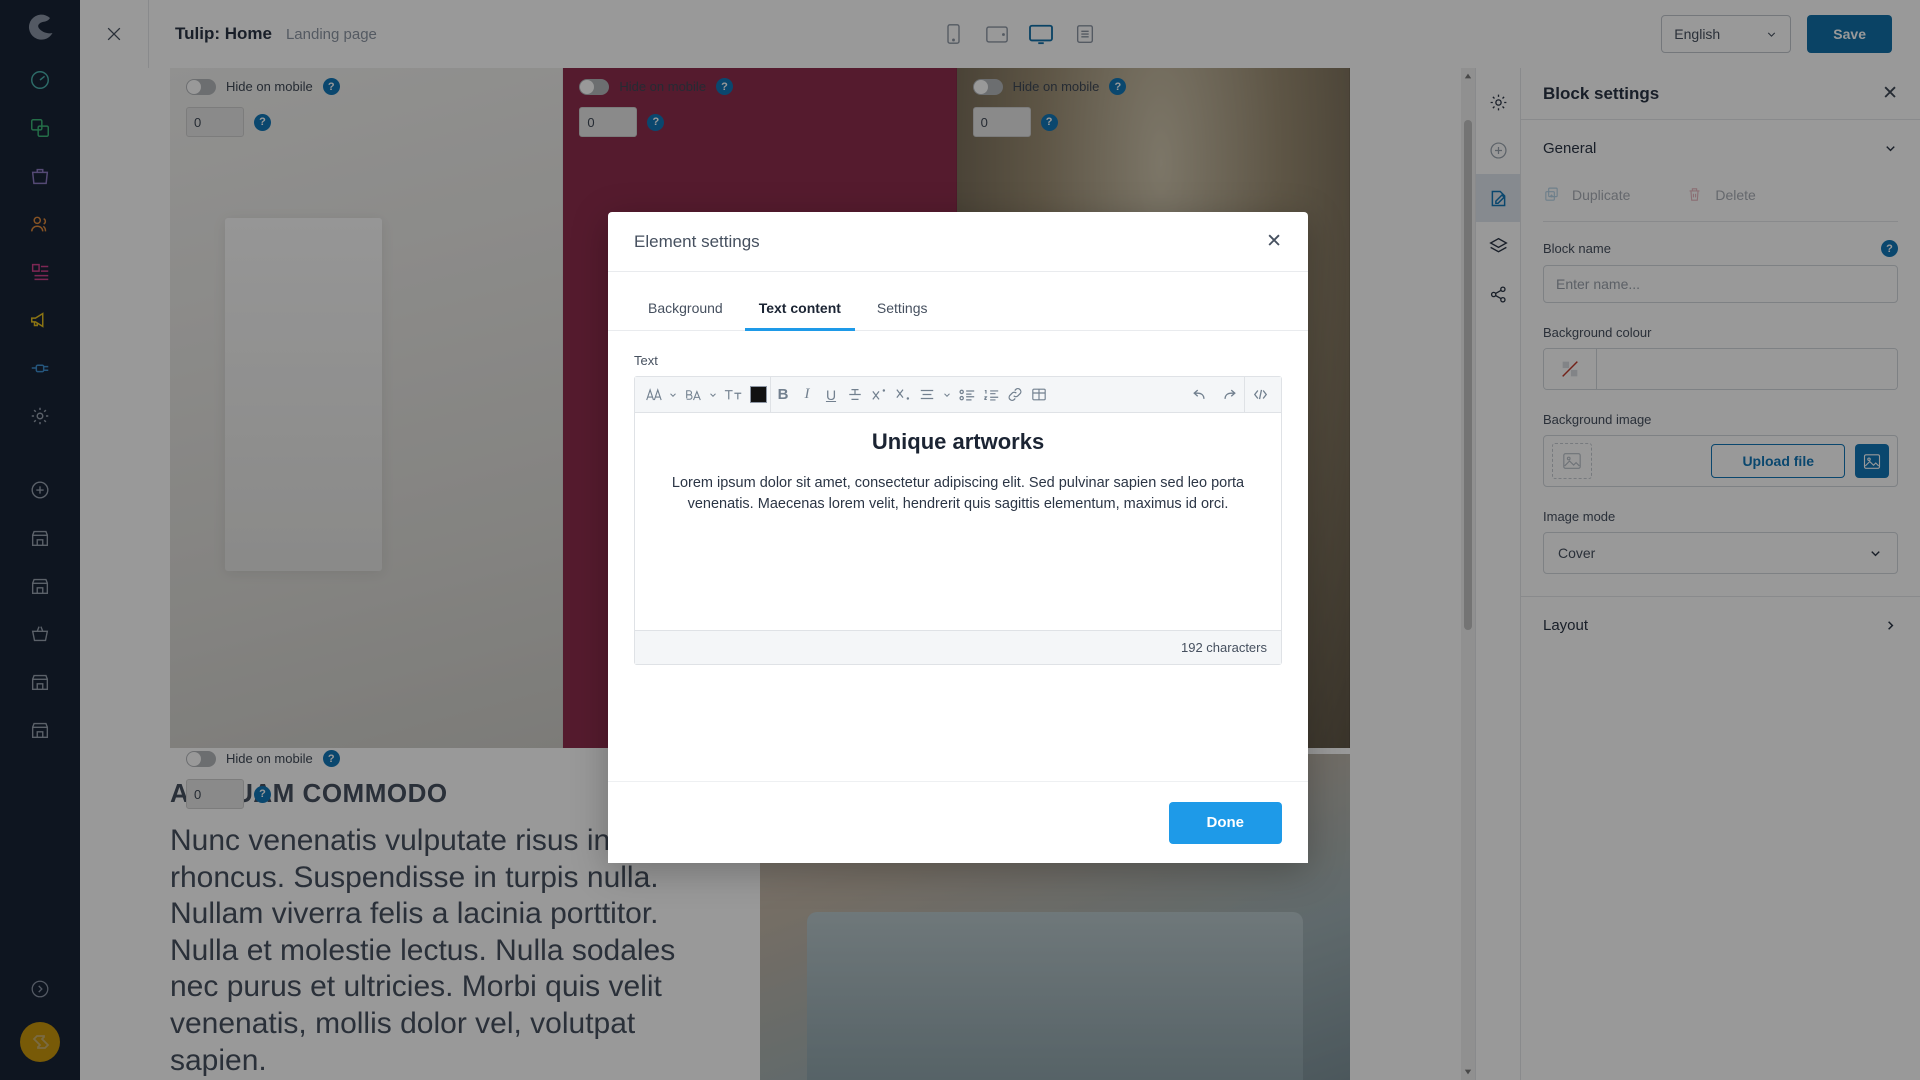 This screenshot has height=1080, width=1920. I want to click on align-icon, so click(927, 395).